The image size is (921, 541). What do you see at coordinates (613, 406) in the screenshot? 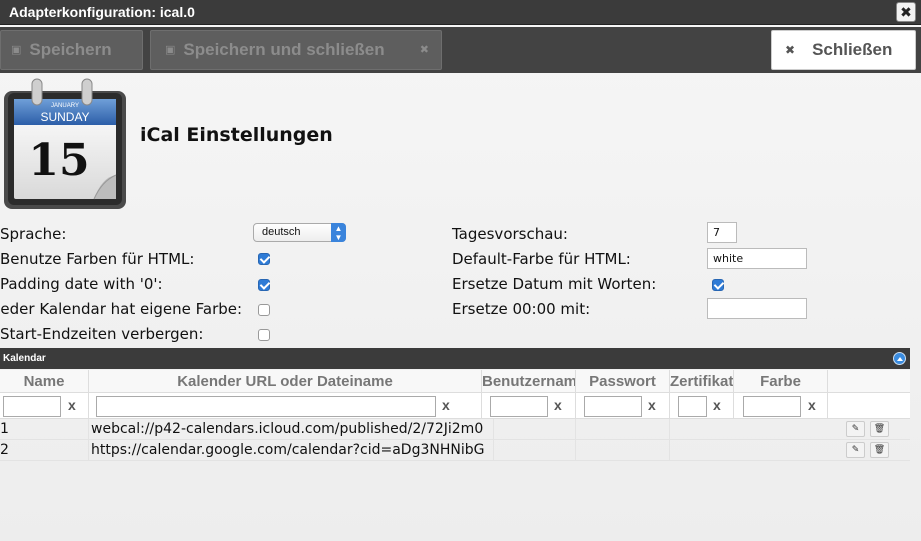
I see `filter-input-passwort` at bounding box center [613, 406].